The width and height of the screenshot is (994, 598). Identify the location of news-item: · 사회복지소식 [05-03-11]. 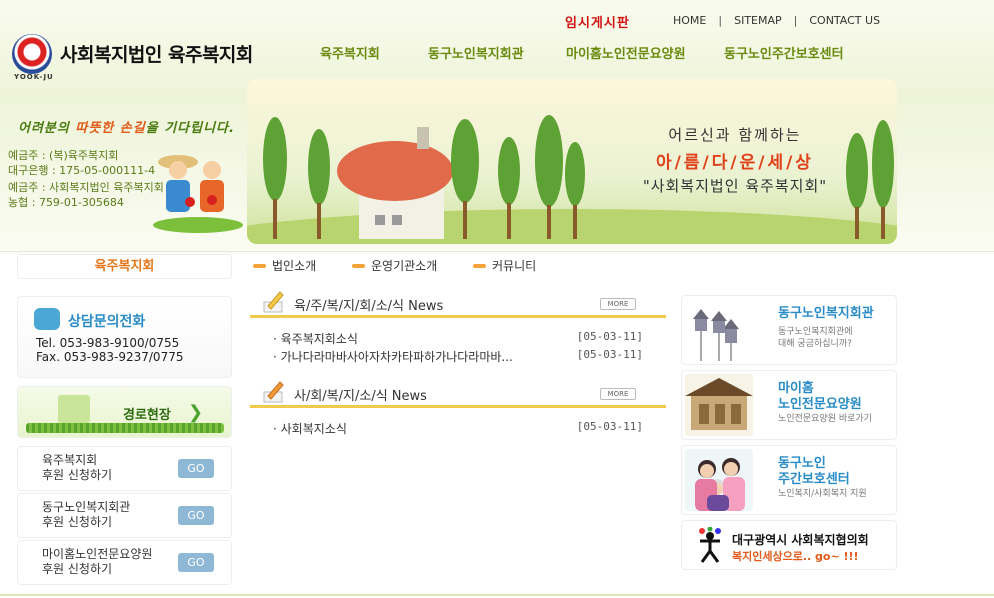
(458, 428).